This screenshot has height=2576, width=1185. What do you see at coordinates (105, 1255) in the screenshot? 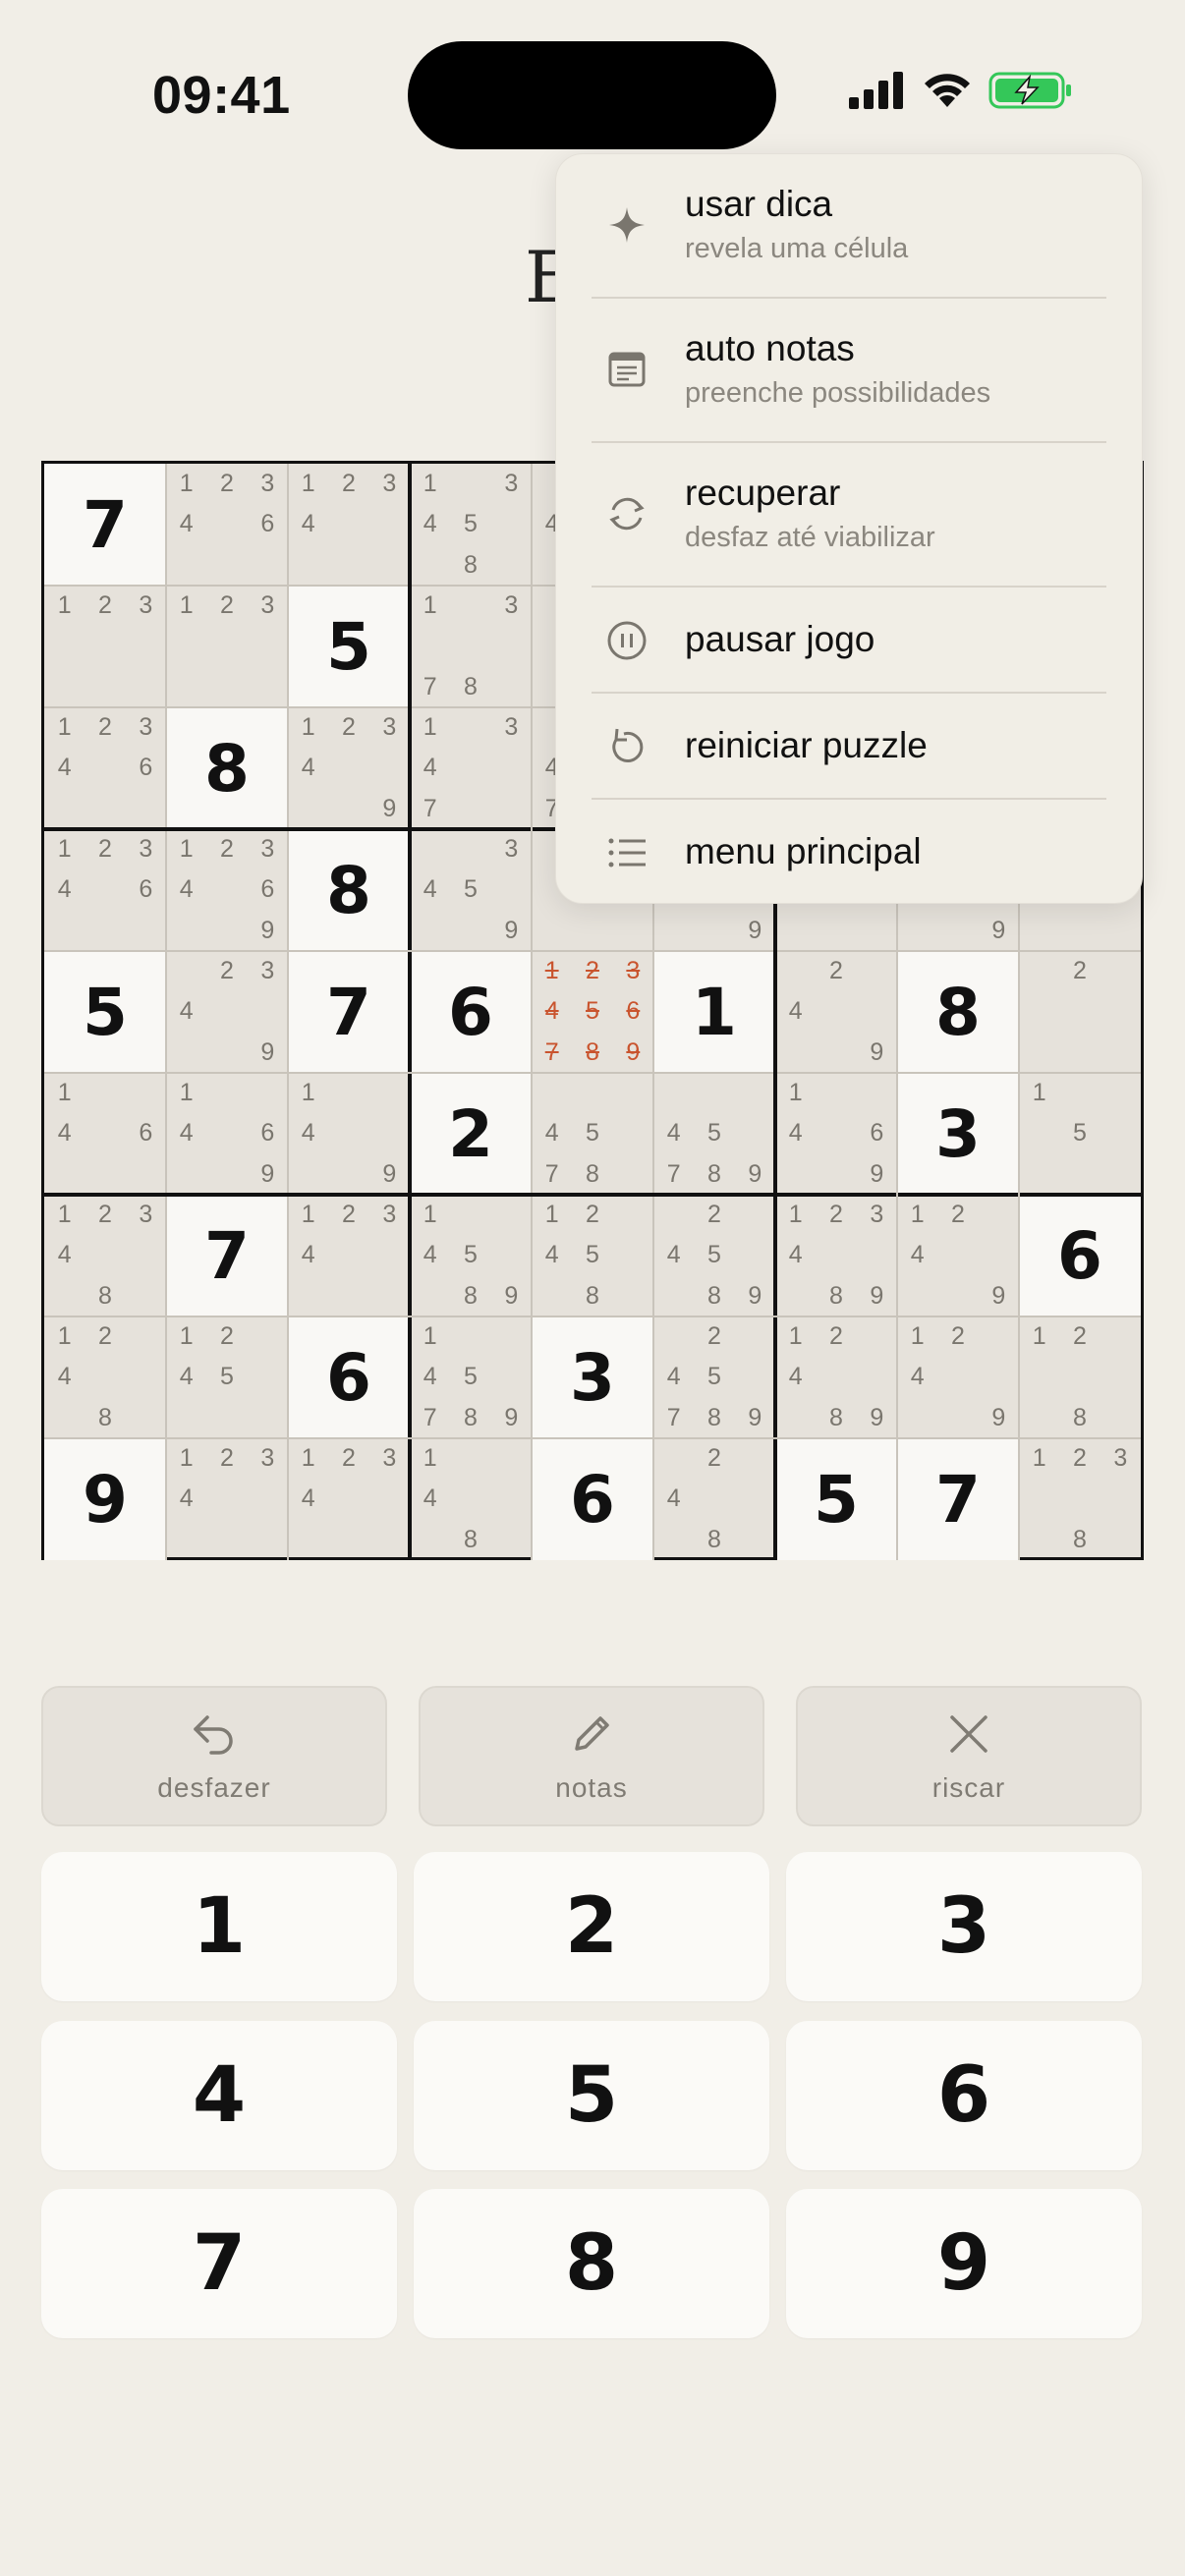
I see `sudoku-cell: 123 48` at bounding box center [105, 1255].